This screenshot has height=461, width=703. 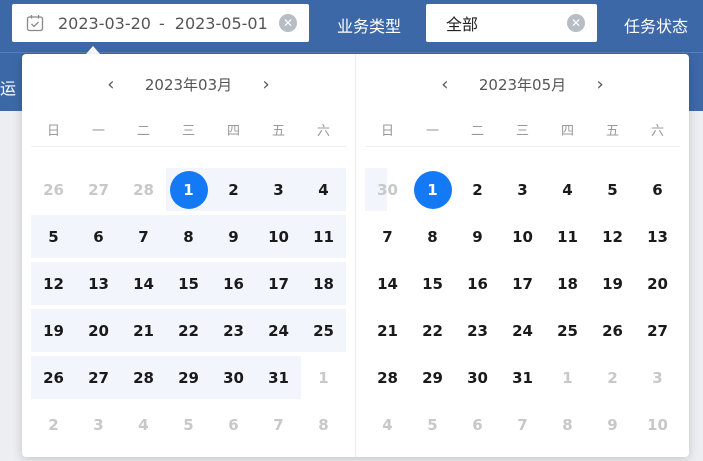 I want to click on day-number: 24, so click(x=278, y=330).